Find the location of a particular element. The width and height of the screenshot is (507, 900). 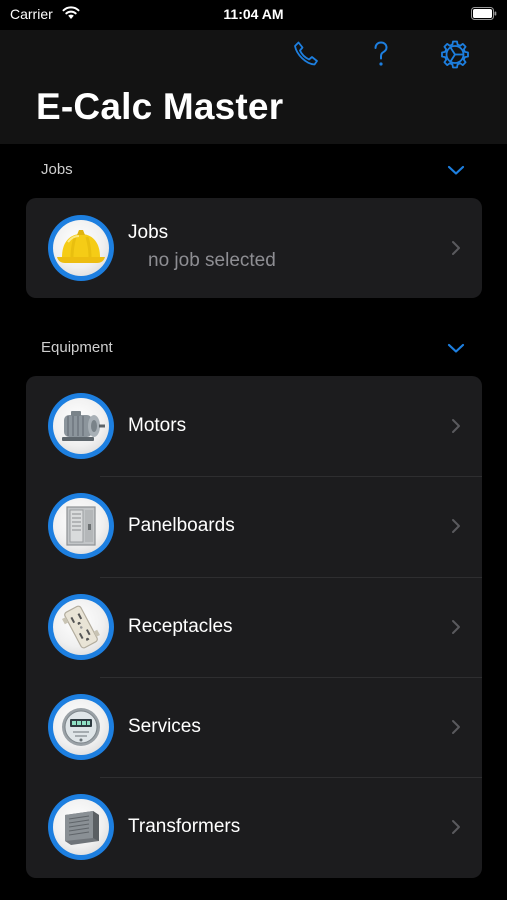

transformers-avatar is located at coordinates (81, 827).